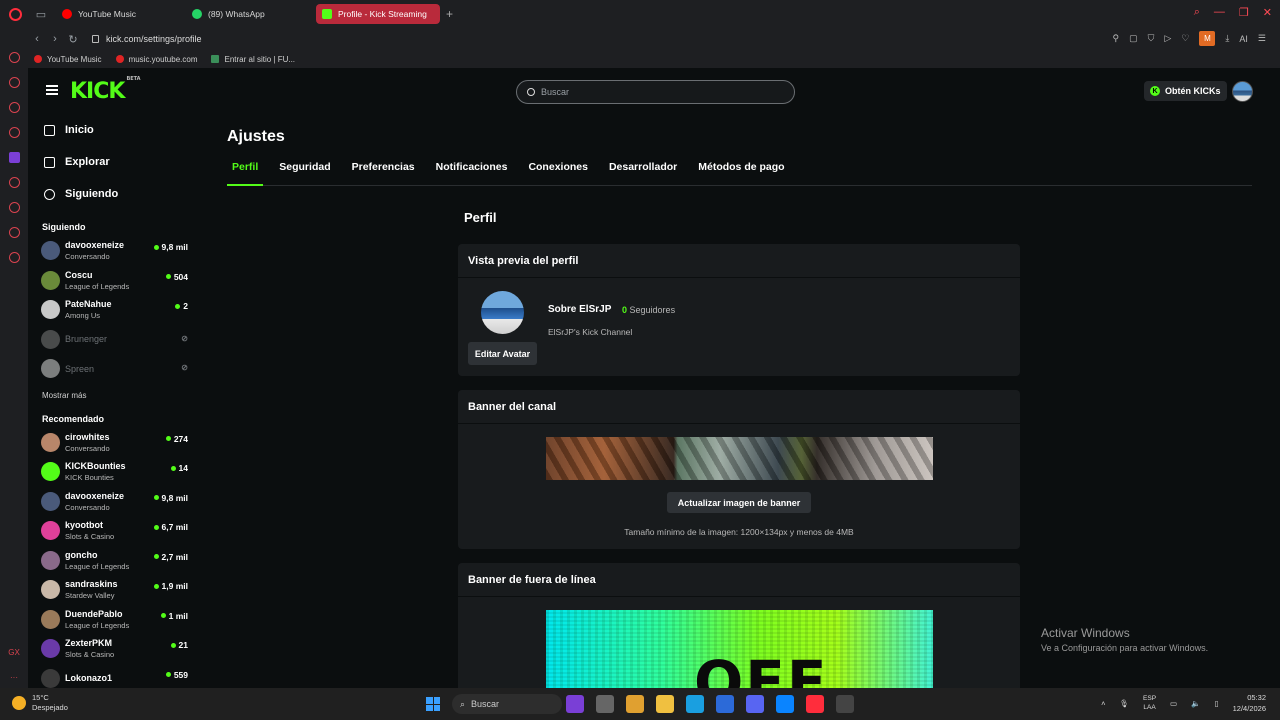  I want to click on channel-row: Spreen ⊘, so click(113, 369).